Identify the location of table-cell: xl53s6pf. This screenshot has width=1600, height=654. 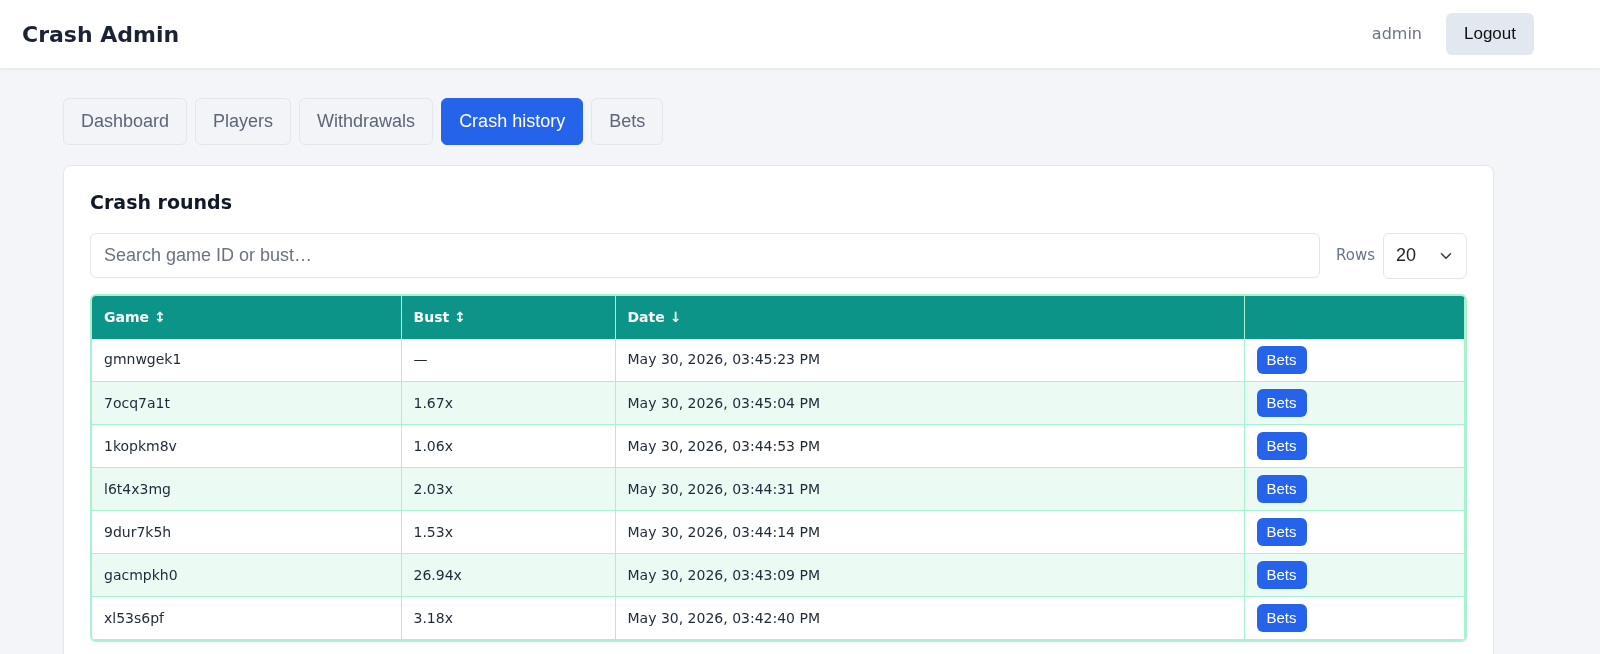
(246, 618).